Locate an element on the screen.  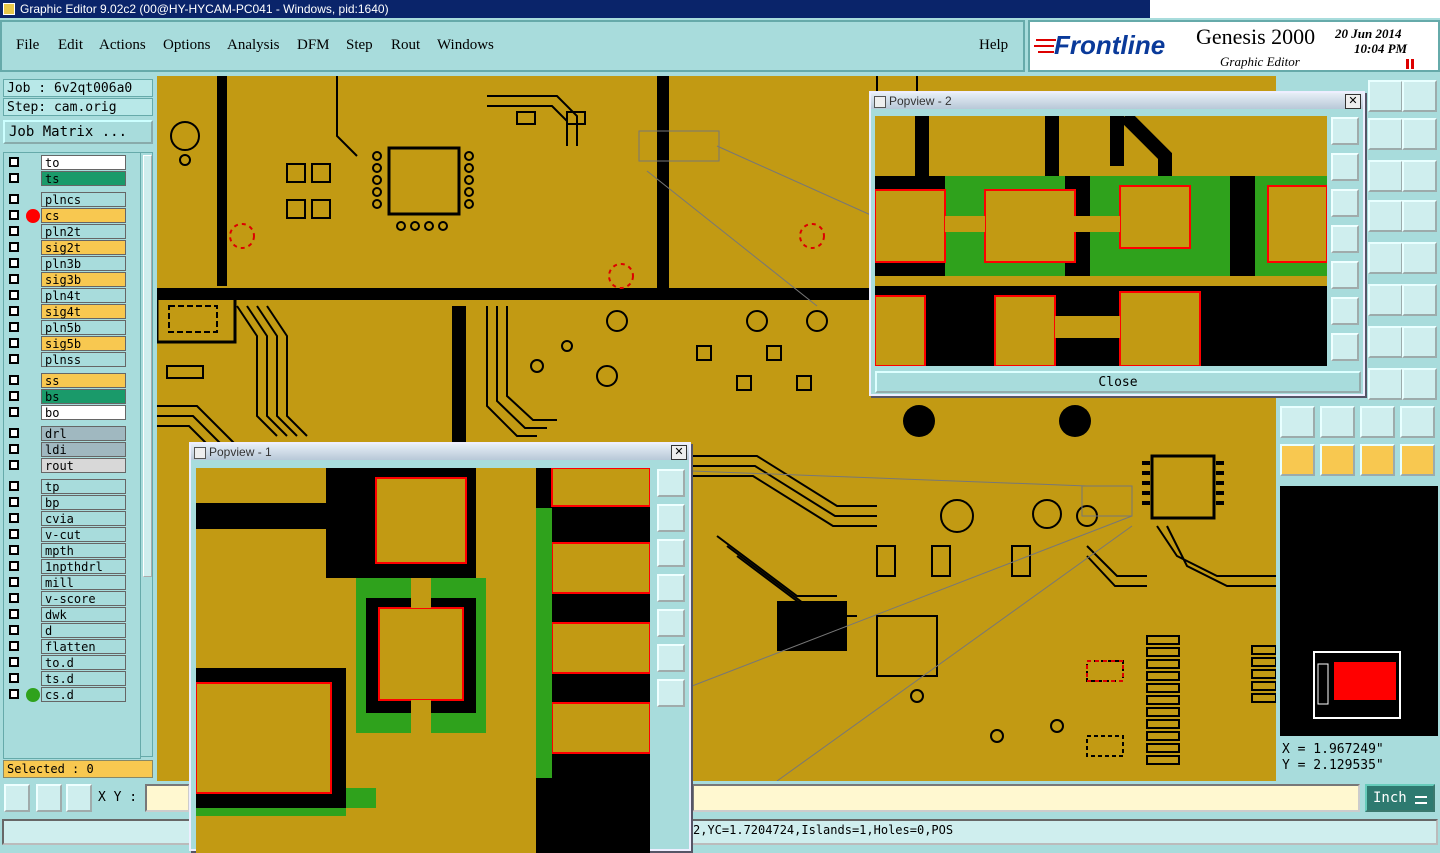
popview-2-zoom-out-icon is located at coordinates (1345, 347).